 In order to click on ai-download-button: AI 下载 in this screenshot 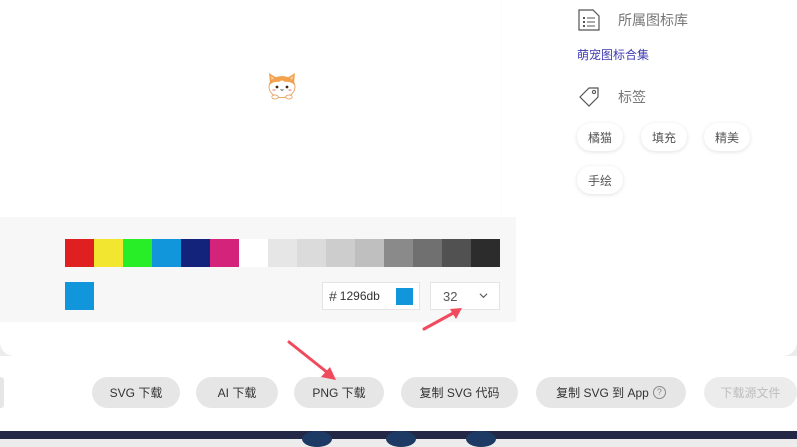, I will do `click(237, 392)`.